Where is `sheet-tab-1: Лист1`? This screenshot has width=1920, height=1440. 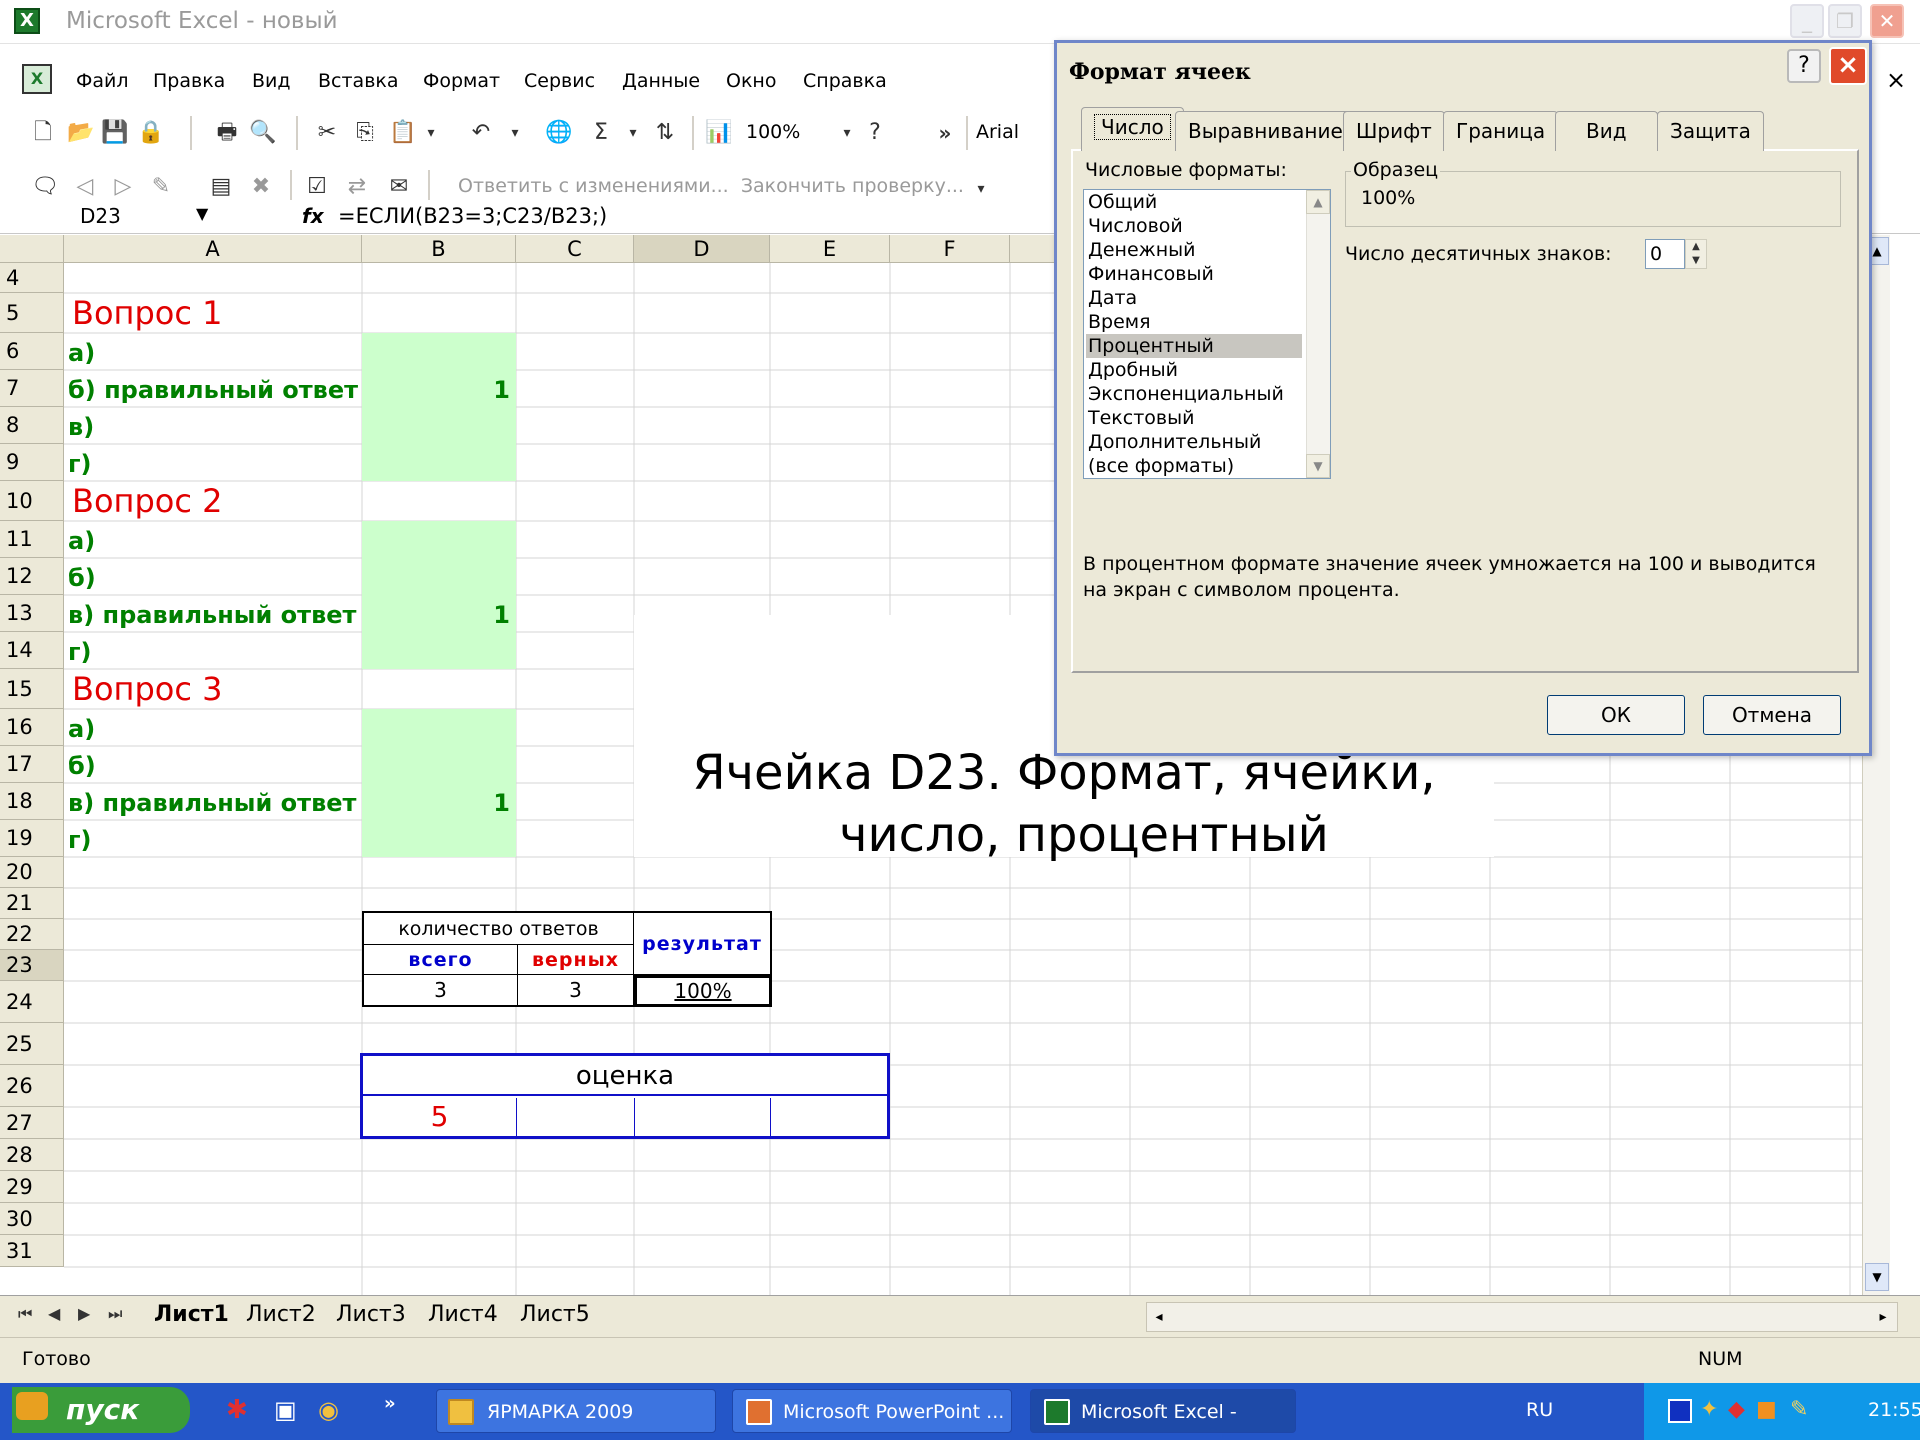
sheet-tab-1: Лист1 is located at coordinates (191, 1315).